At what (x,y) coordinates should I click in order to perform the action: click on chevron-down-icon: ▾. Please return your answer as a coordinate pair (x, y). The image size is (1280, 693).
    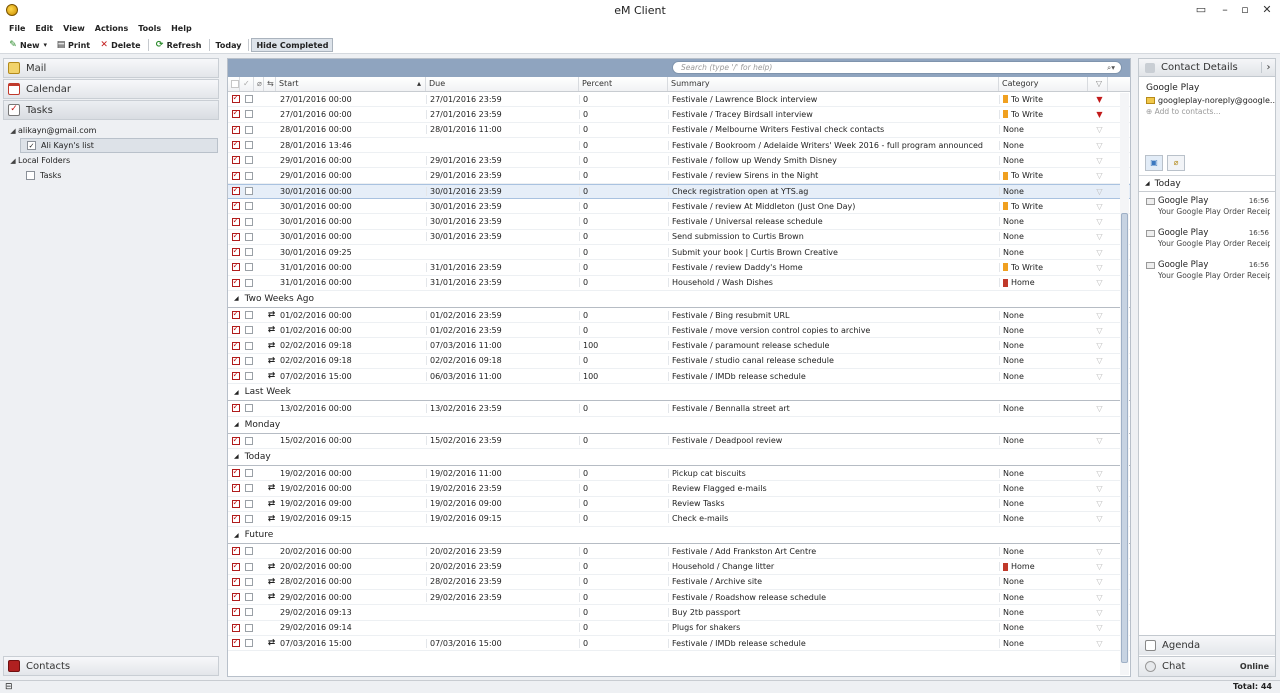
    Looking at the image, I should click on (46, 45).